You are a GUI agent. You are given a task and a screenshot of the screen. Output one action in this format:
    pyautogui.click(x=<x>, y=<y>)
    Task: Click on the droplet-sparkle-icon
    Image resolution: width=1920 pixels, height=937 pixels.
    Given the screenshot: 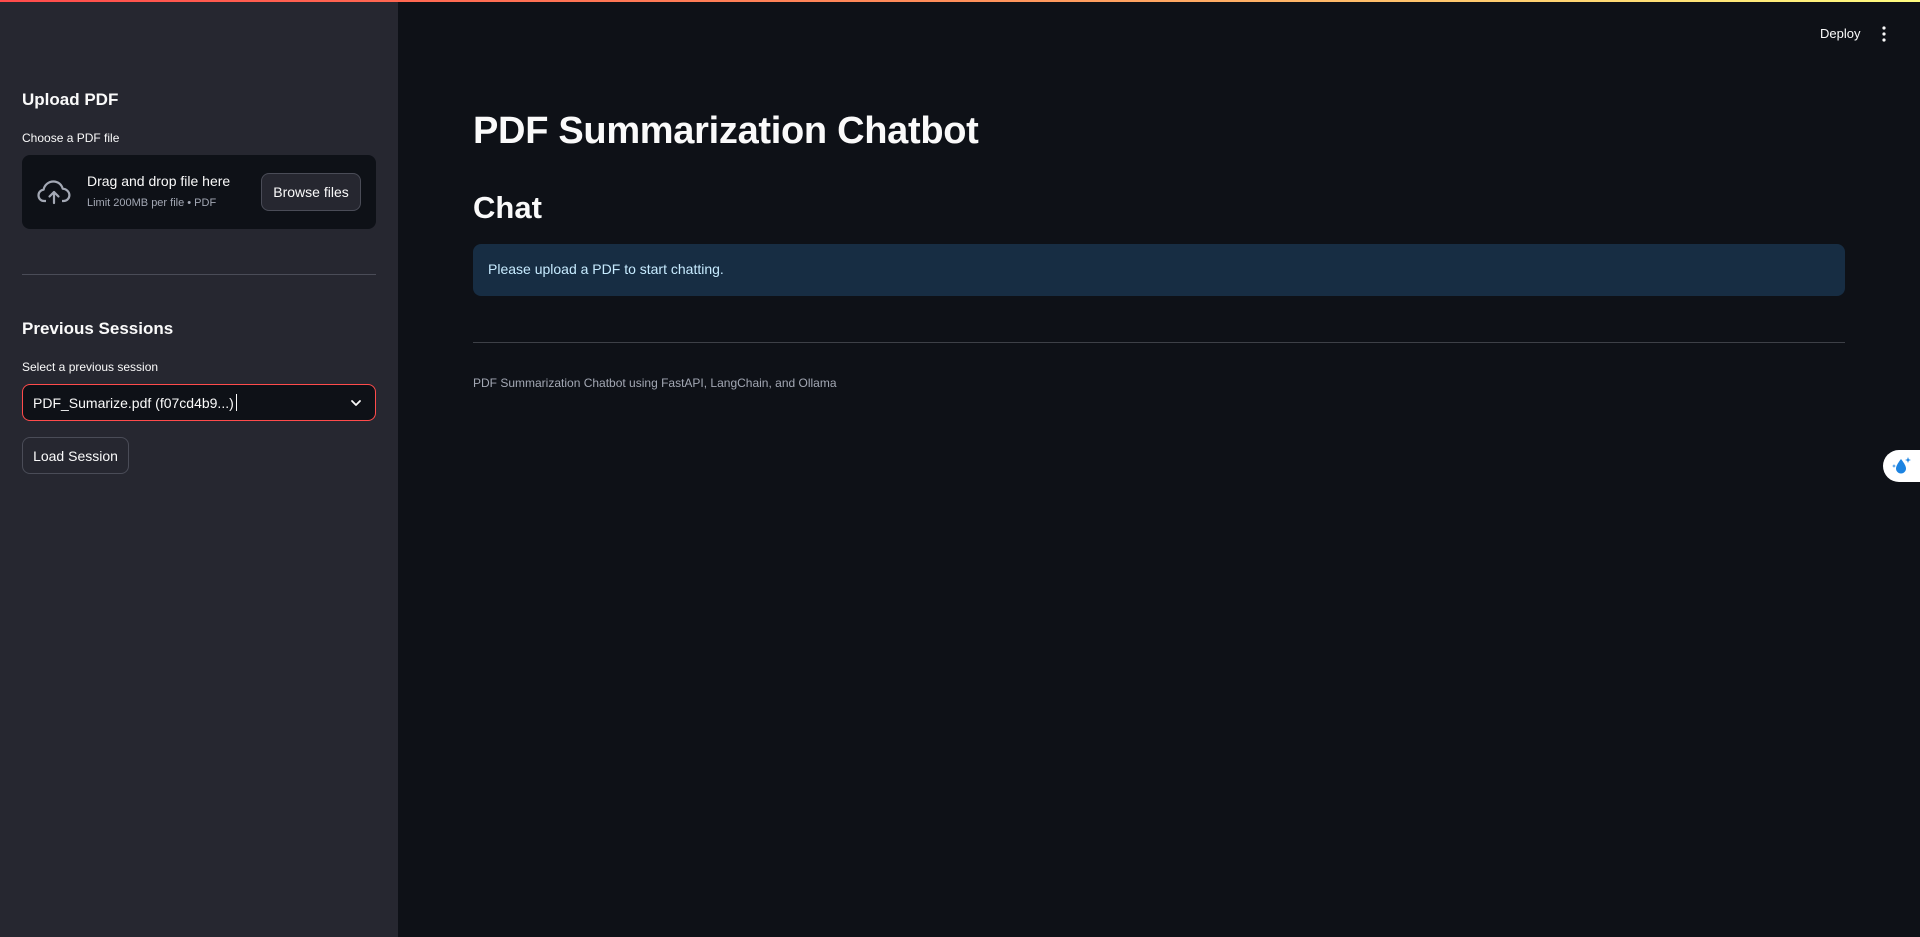 What is the action you would take?
    pyautogui.click(x=1901, y=465)
    